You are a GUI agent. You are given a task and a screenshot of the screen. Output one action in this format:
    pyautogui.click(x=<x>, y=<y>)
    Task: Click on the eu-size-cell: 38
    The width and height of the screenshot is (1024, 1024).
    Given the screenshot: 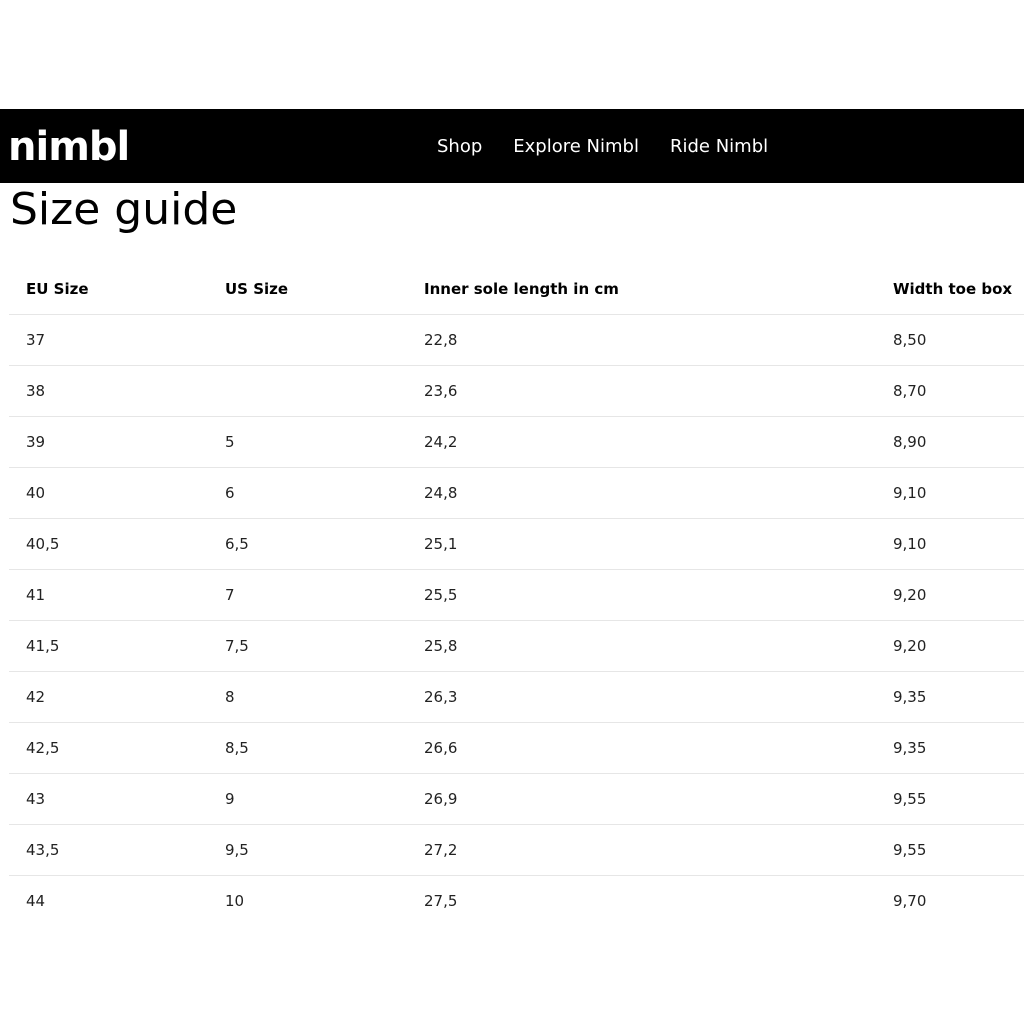 What is the action you would take?
    pyautogui.click(x=108, y=391)
    